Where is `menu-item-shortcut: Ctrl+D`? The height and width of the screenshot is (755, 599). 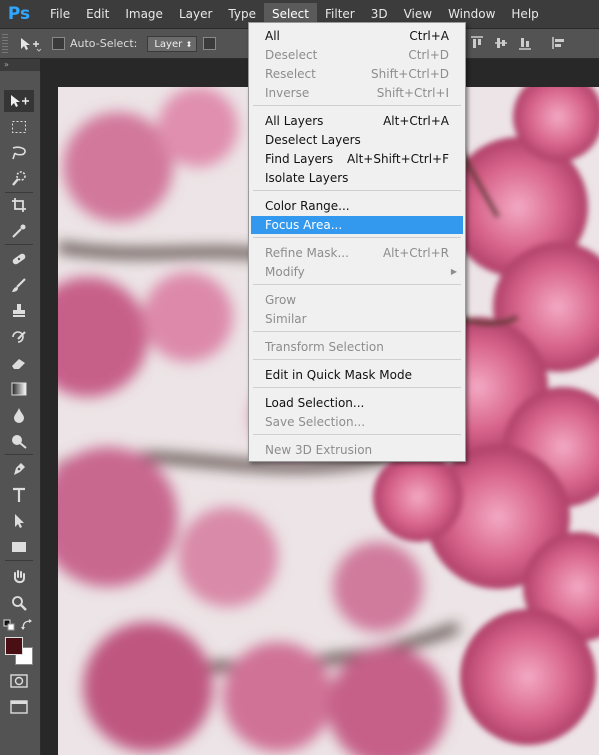
menu-item-shortcut: Ctrl+D is located at coordinates (428, 55).